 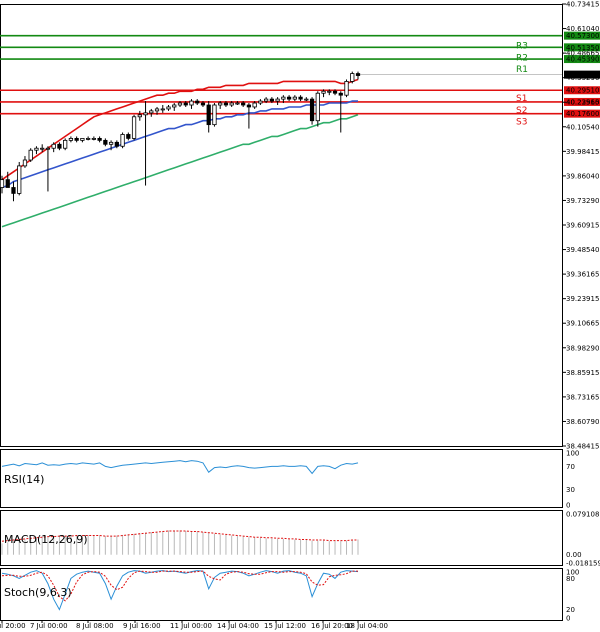 What do you see at coordinates (521, 99) in the screenshot?
I see `level-name-s1: S1` at bounding box center [521, 99].